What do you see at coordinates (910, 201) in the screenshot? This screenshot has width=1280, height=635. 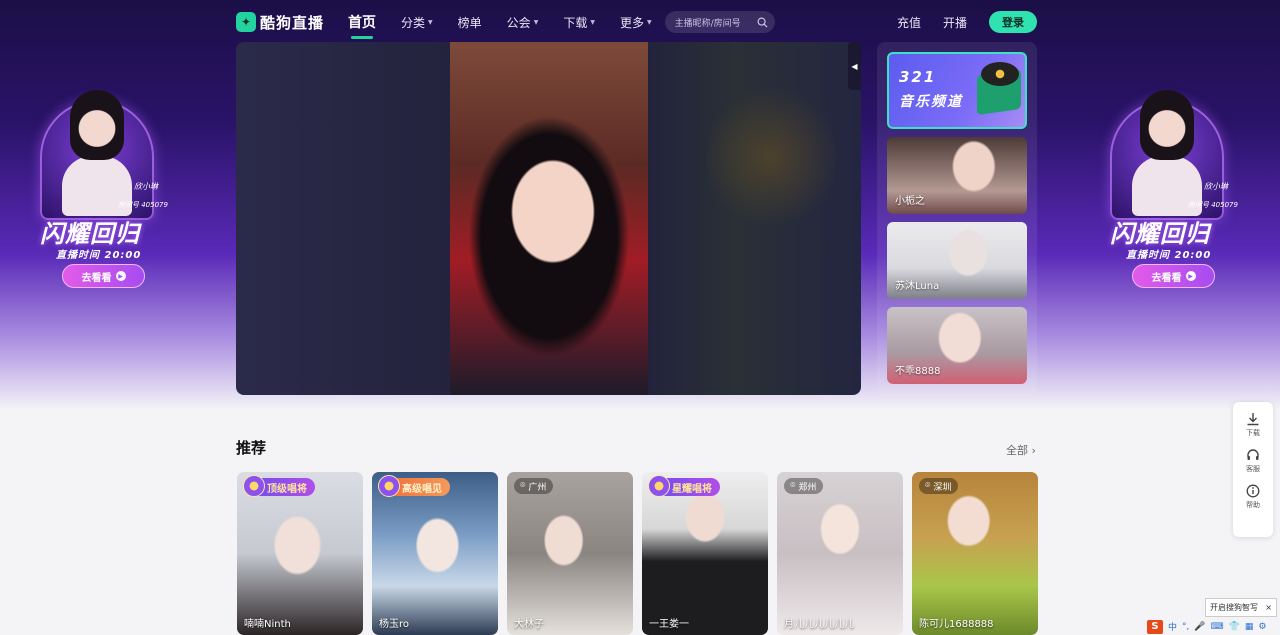 I see `rail-streamer-name: 小栀之` at bounding box center [910, 201].